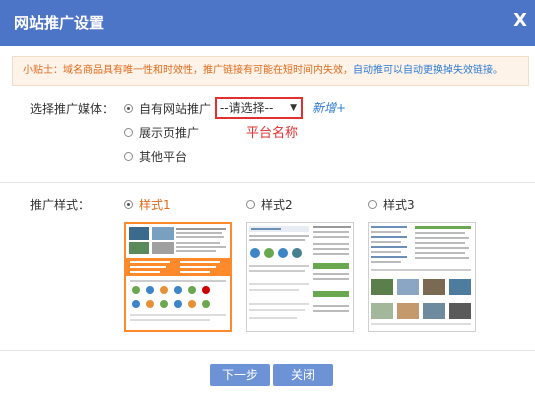 The image size is (535, 400). I want to click on next-step-button: 下一步, so click(240, 375).